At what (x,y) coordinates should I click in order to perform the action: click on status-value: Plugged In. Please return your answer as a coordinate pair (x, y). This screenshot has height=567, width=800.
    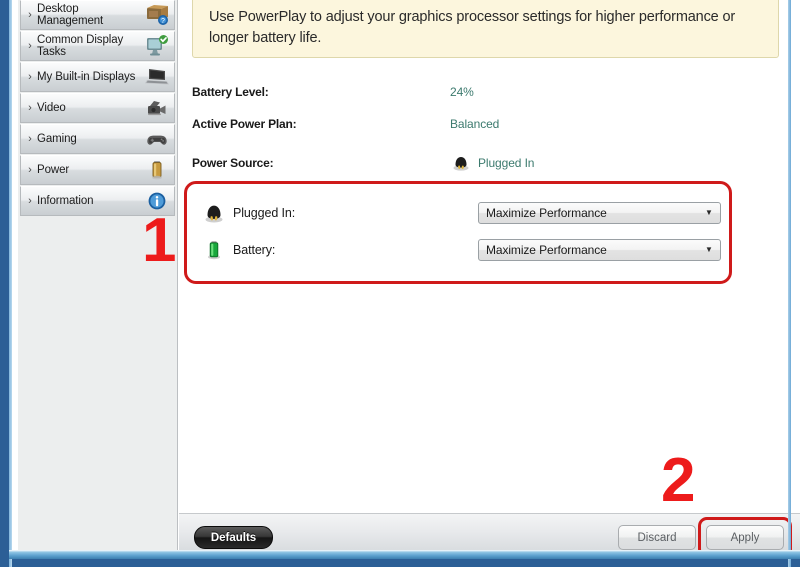
    Looking at the image, I should click on (506, 163).